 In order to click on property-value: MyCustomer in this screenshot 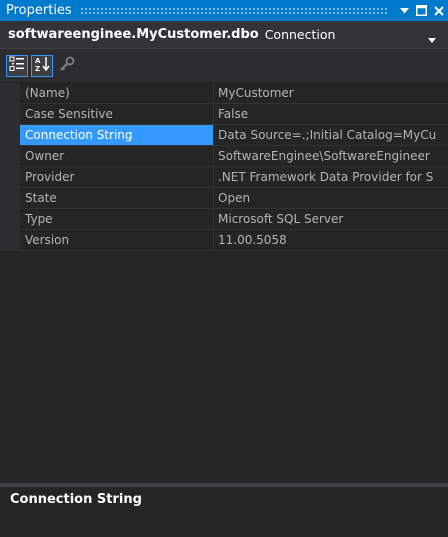, I will do `click(331, 93)`.